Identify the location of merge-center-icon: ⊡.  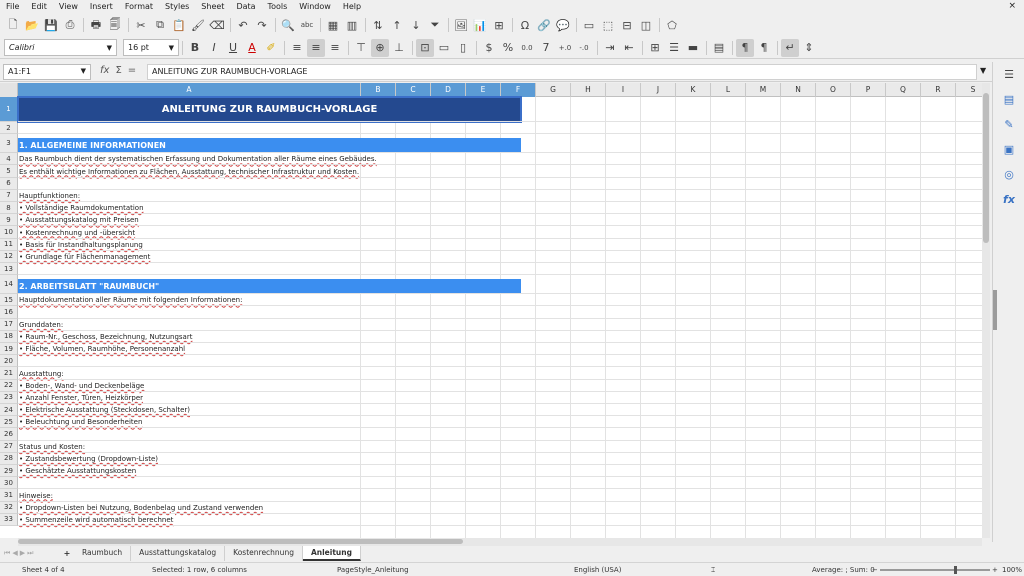
(425, 47).